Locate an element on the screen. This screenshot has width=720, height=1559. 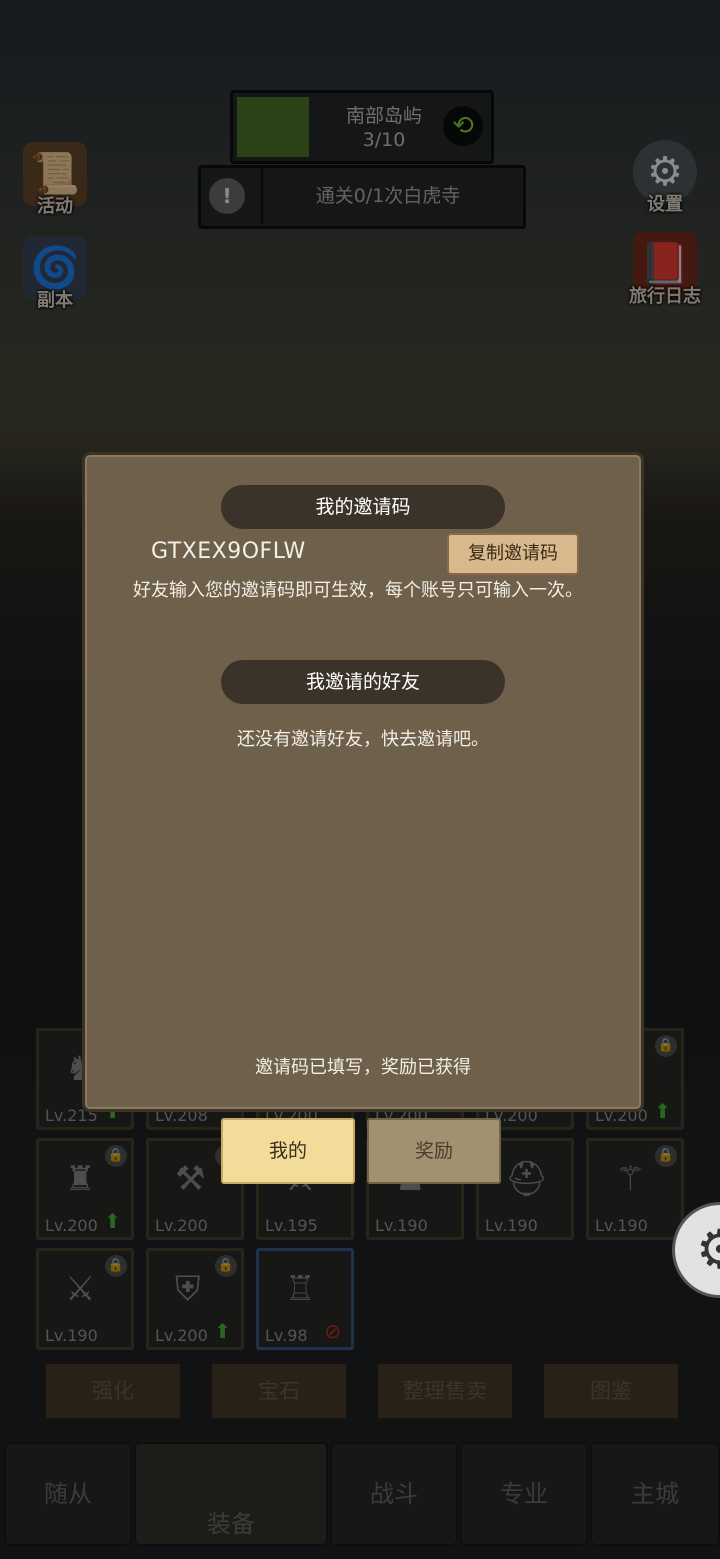
copy-invite-code-button: 复制邀请码 is located at coordinates (513, 554).